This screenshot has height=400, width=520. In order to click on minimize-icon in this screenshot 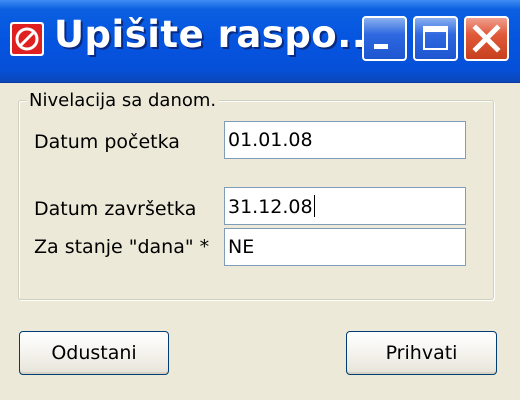, I will do `click(381, 46)`.